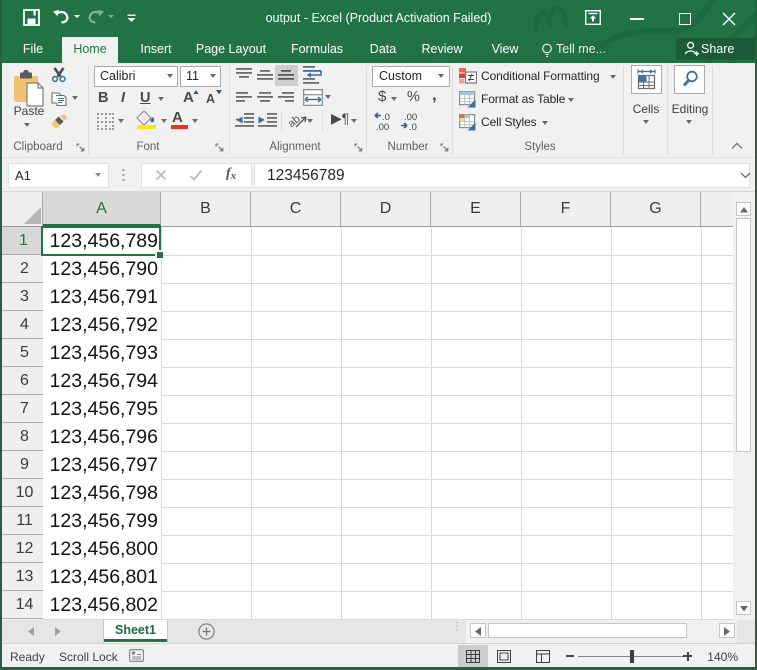  I want to click on svg-text: .00, so click(382, 126).